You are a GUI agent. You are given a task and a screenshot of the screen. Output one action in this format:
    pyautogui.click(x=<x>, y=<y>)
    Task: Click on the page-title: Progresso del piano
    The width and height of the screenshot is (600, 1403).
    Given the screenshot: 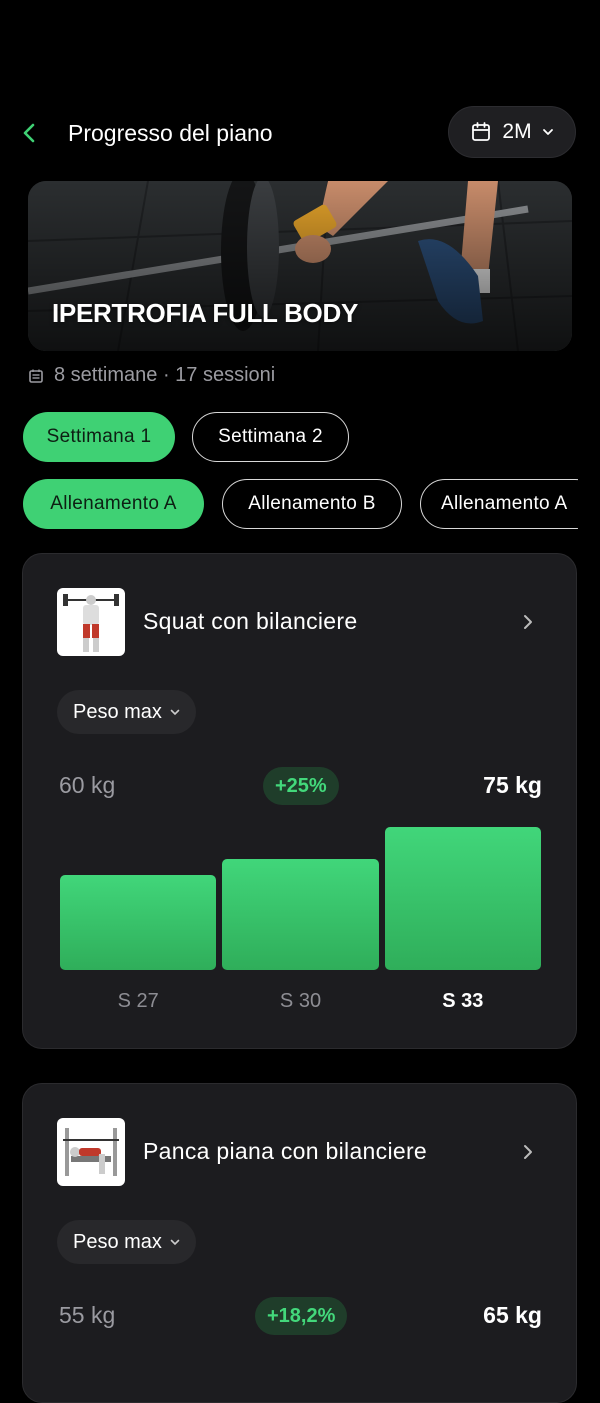 What is the action you would take?
    pyautogui.click(x=170, y=133)
    